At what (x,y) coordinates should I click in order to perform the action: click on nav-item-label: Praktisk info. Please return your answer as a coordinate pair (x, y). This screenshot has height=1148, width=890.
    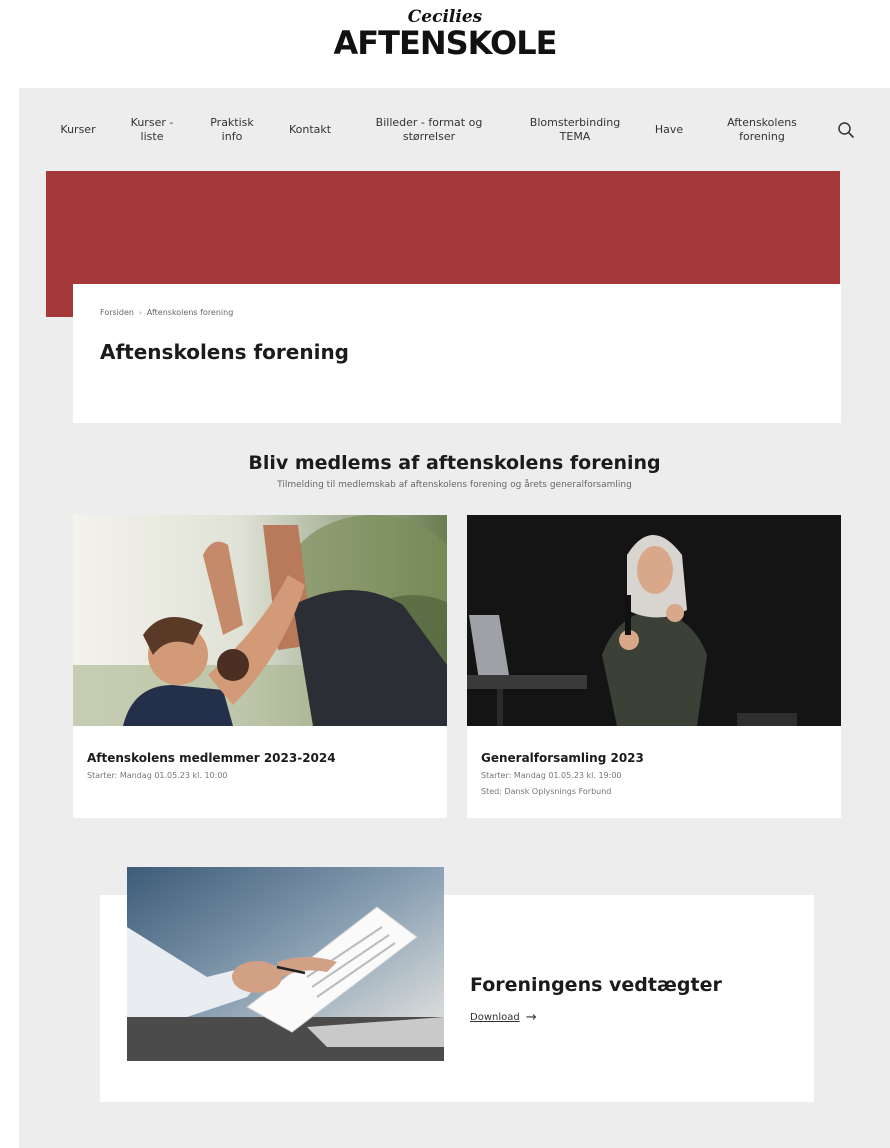
    Looking at the image, I should click on (232, 129).